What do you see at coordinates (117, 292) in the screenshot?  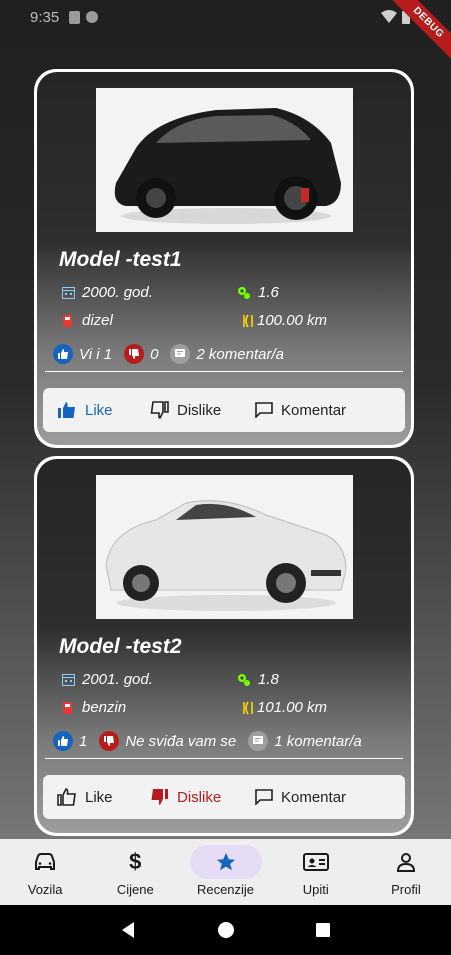 I see `year-value: 2000. god.` at bounding box center [117, 292].